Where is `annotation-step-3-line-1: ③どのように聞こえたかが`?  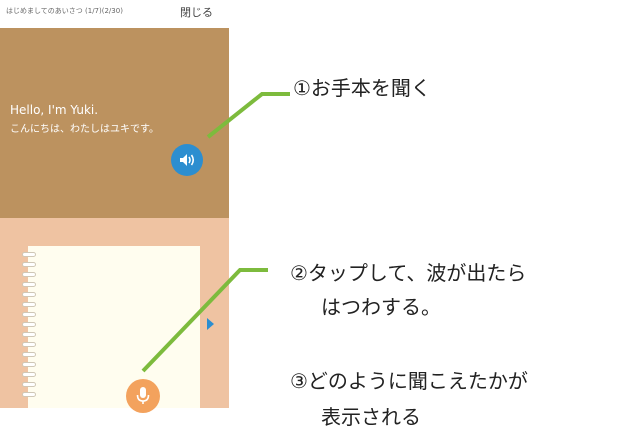
annotation-step-3-line-1: ③どのように聞こえたかが is located at coordinates (409, 381).